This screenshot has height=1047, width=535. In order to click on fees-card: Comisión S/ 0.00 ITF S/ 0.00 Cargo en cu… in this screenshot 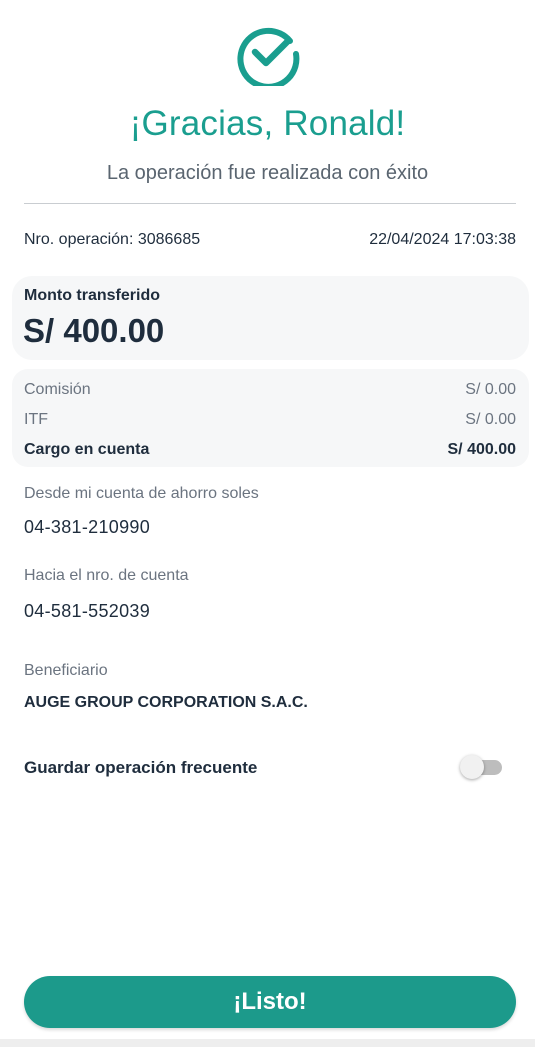, I will do `click(270, 418)`.